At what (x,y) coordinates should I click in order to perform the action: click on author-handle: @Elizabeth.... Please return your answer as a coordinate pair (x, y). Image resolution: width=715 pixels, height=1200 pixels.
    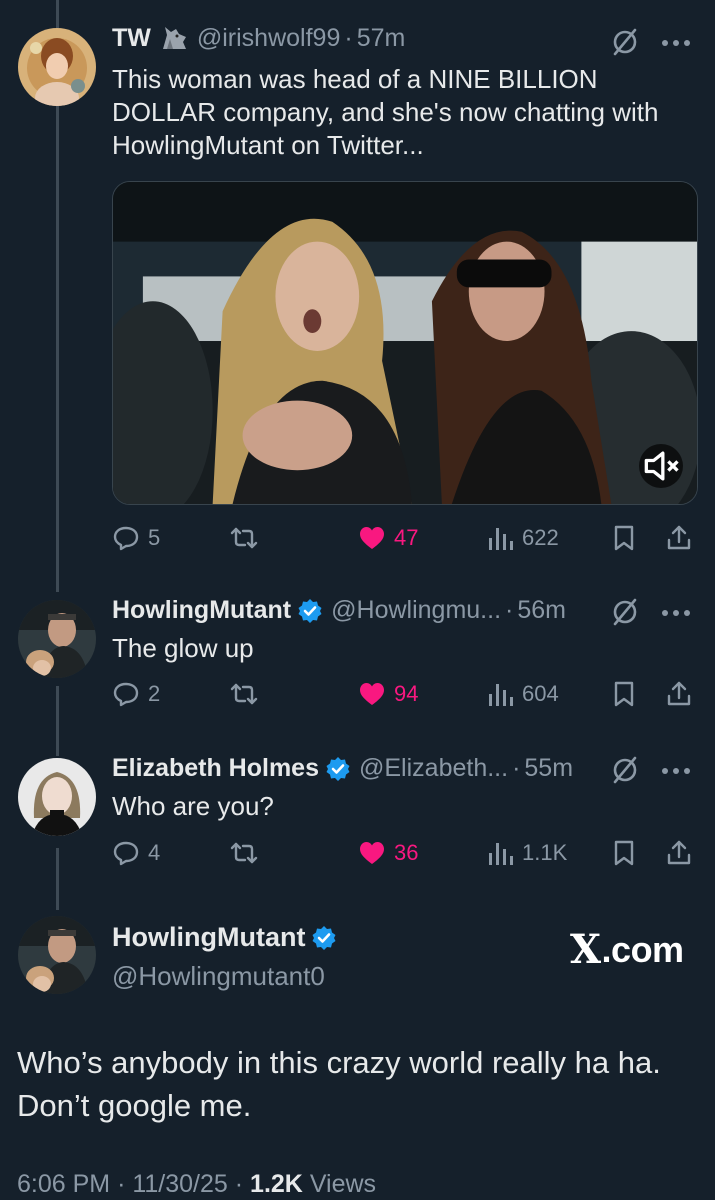
    Looking at the image, I should click on (433, 768).